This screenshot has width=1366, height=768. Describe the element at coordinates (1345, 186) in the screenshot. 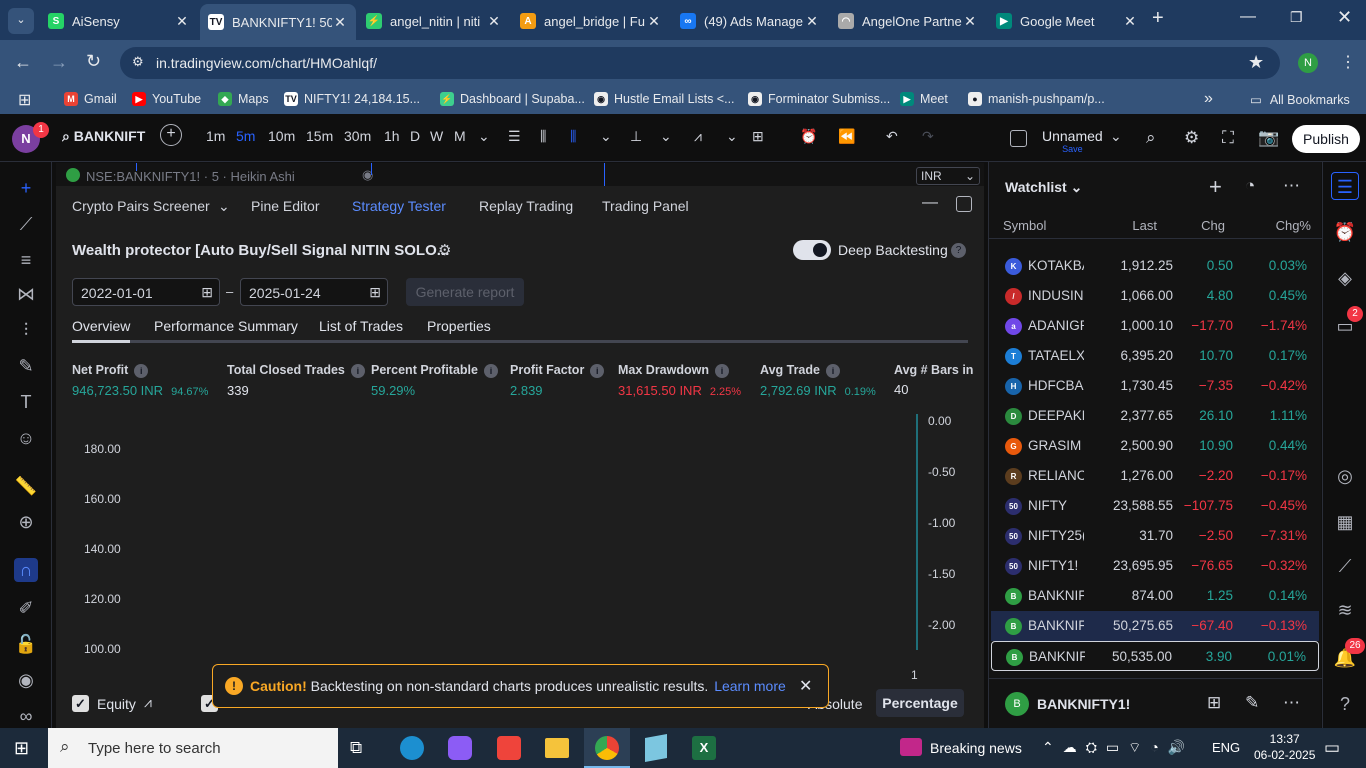

I see `watchlist-icon: ☰` at that location.